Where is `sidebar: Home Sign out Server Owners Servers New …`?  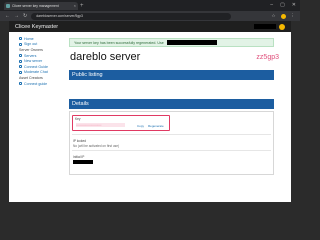
sidebar: Home Sign out Server Owners Servers New … is located at coordinates (33, 117).